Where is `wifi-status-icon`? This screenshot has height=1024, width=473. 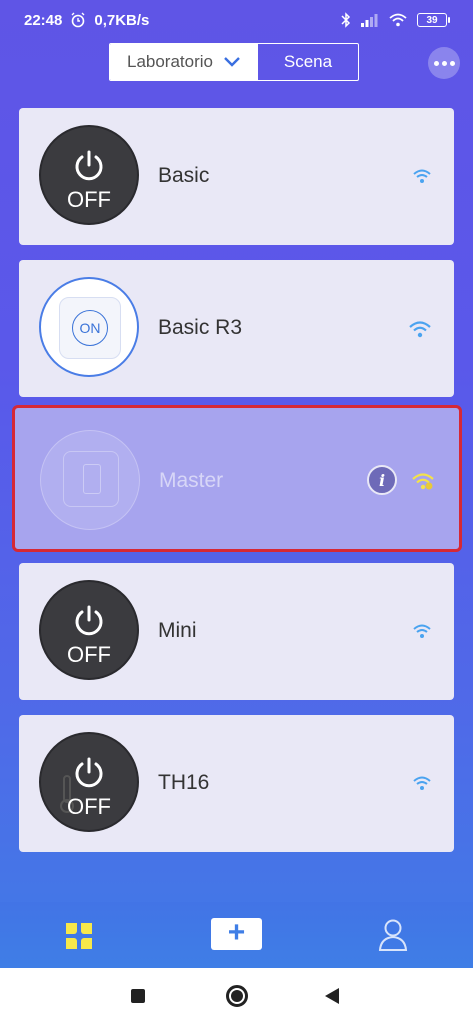 wifi-status-icon is located at coordinates (398, 20).